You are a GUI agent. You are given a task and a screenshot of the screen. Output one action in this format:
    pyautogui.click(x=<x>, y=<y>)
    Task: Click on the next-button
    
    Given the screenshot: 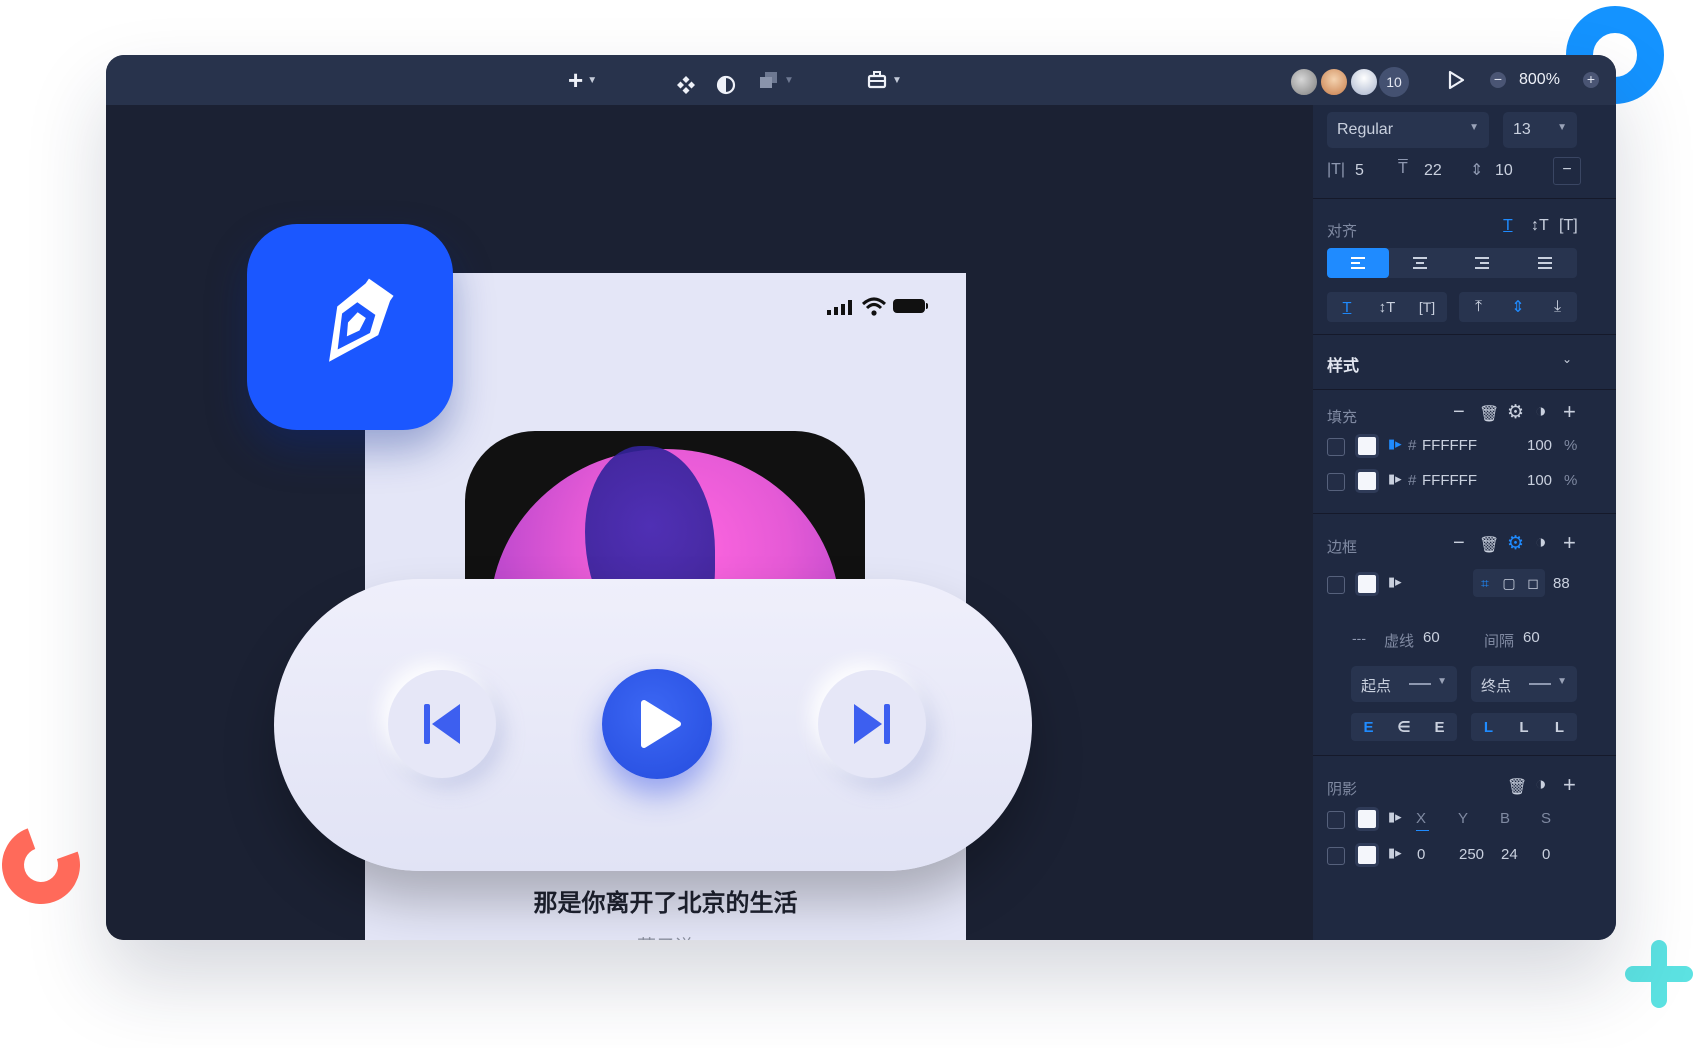 What is the action you would take?
    pyautogui.click(x=872, y=724)
    